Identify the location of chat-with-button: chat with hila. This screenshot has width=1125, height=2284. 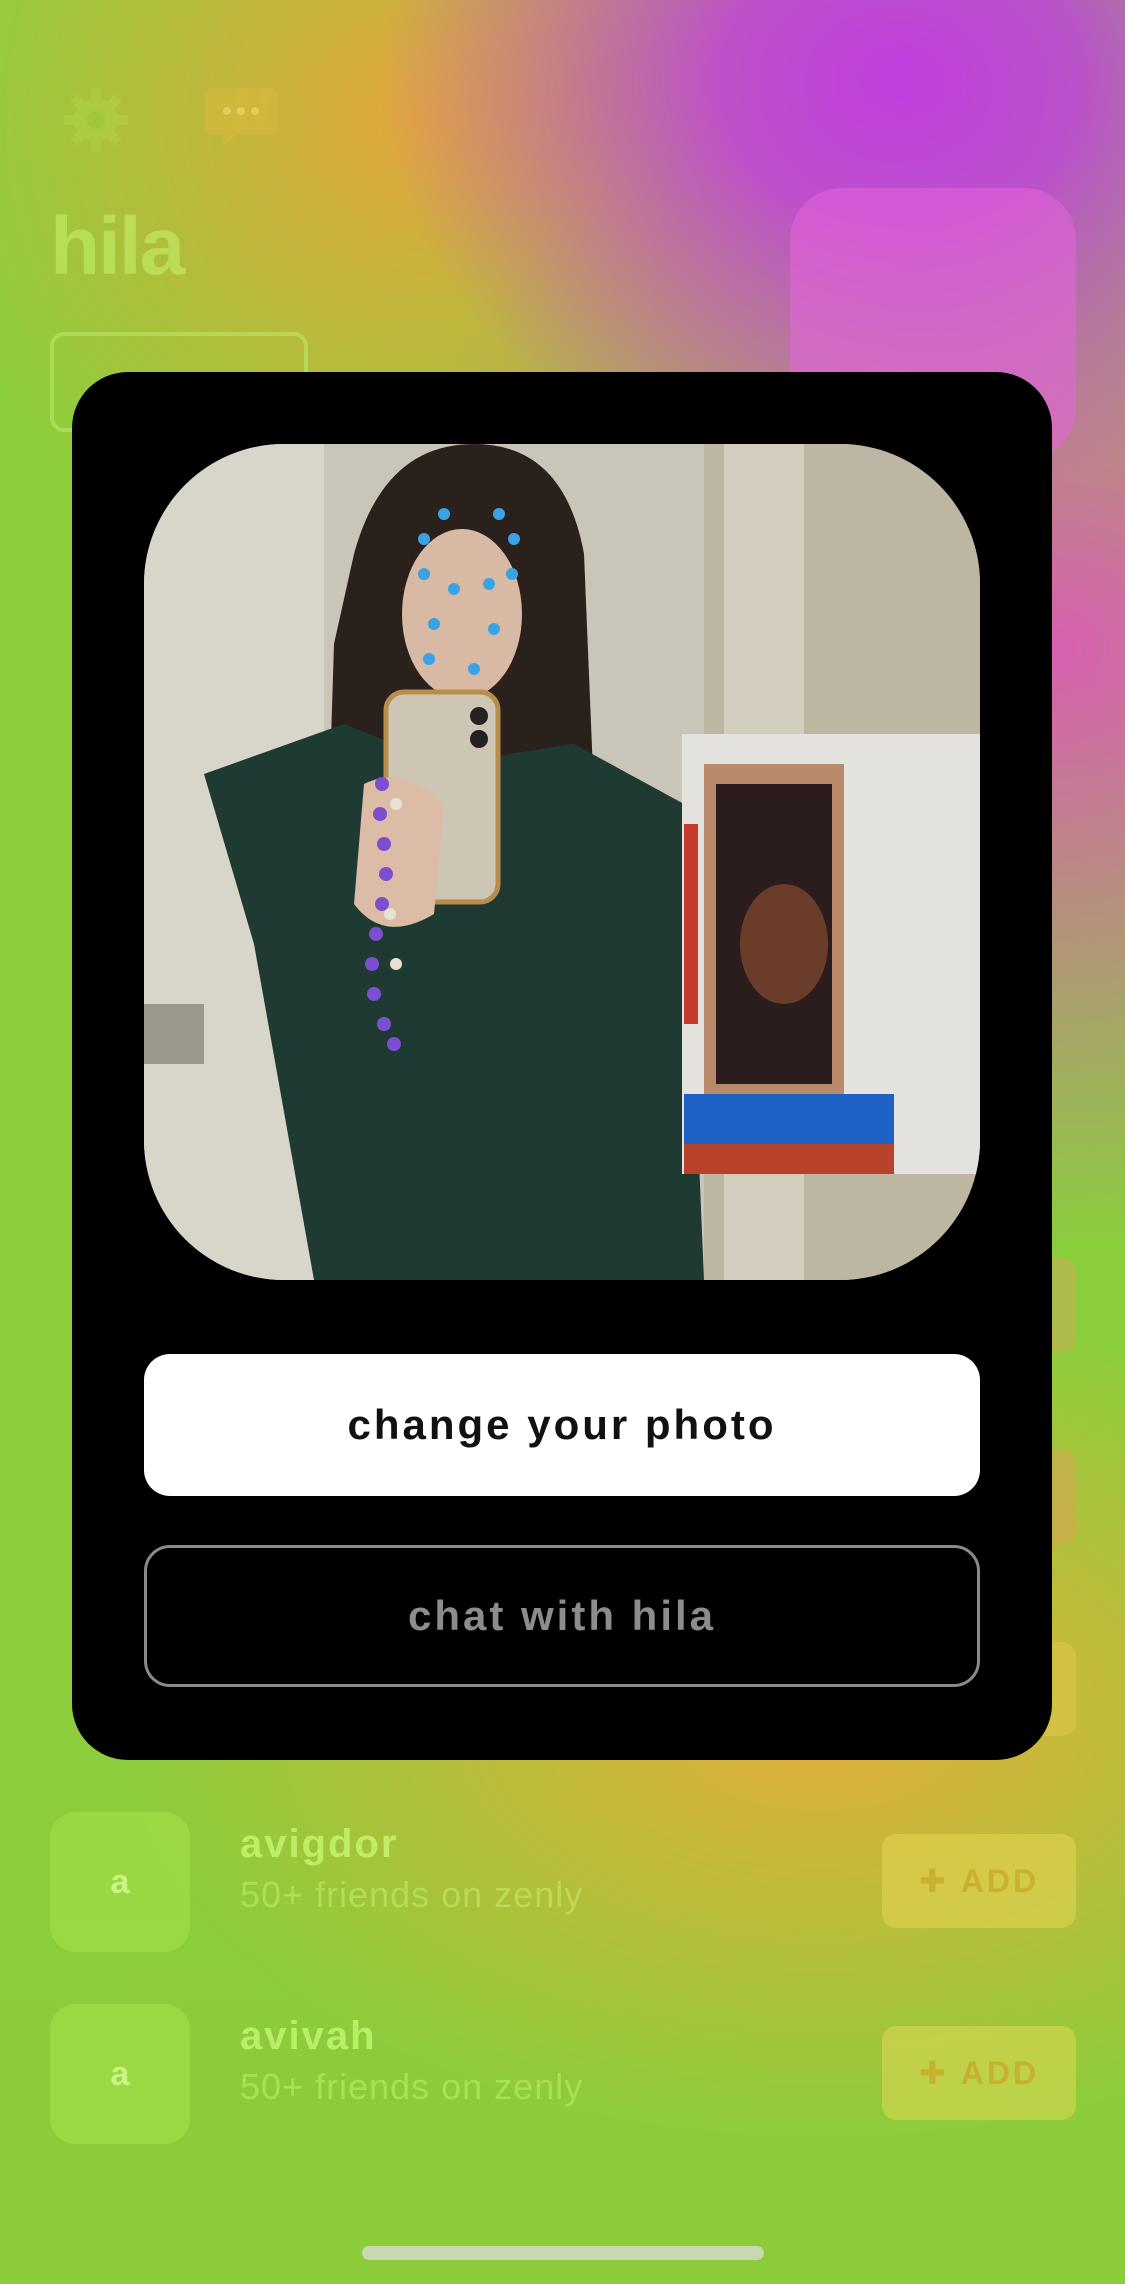
(562, 1616).